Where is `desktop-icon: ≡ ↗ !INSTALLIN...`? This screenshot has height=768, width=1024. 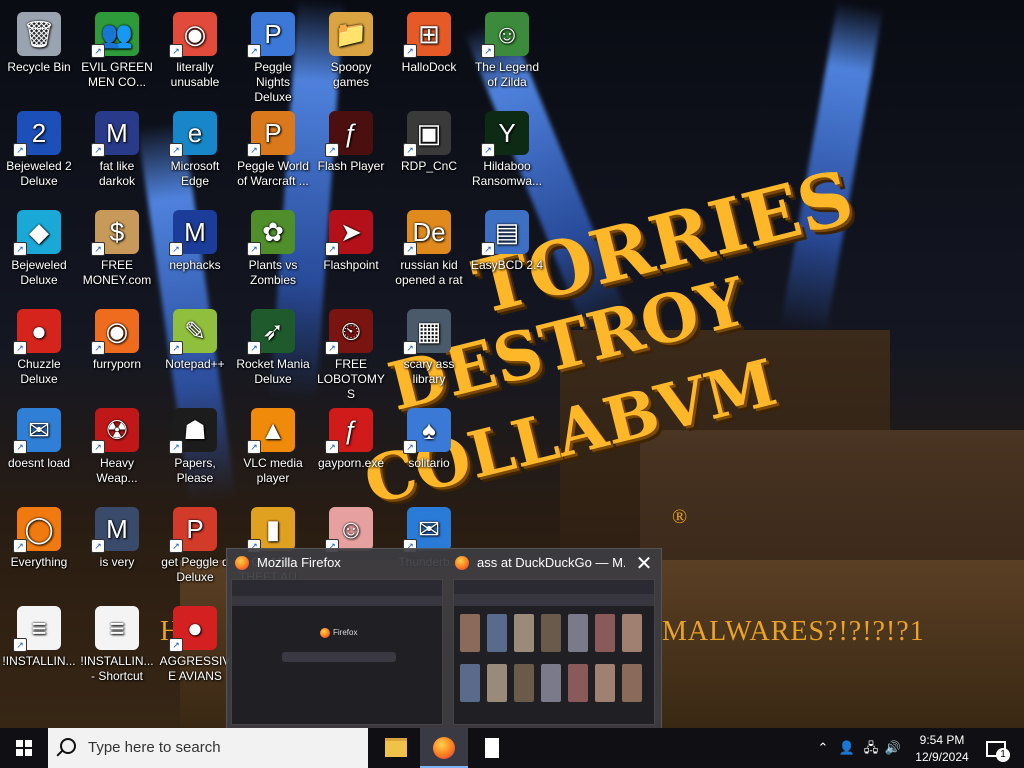 desktop-icon: ≡ ↗ !INSTALLIN... is located at coordinates (39, 646).